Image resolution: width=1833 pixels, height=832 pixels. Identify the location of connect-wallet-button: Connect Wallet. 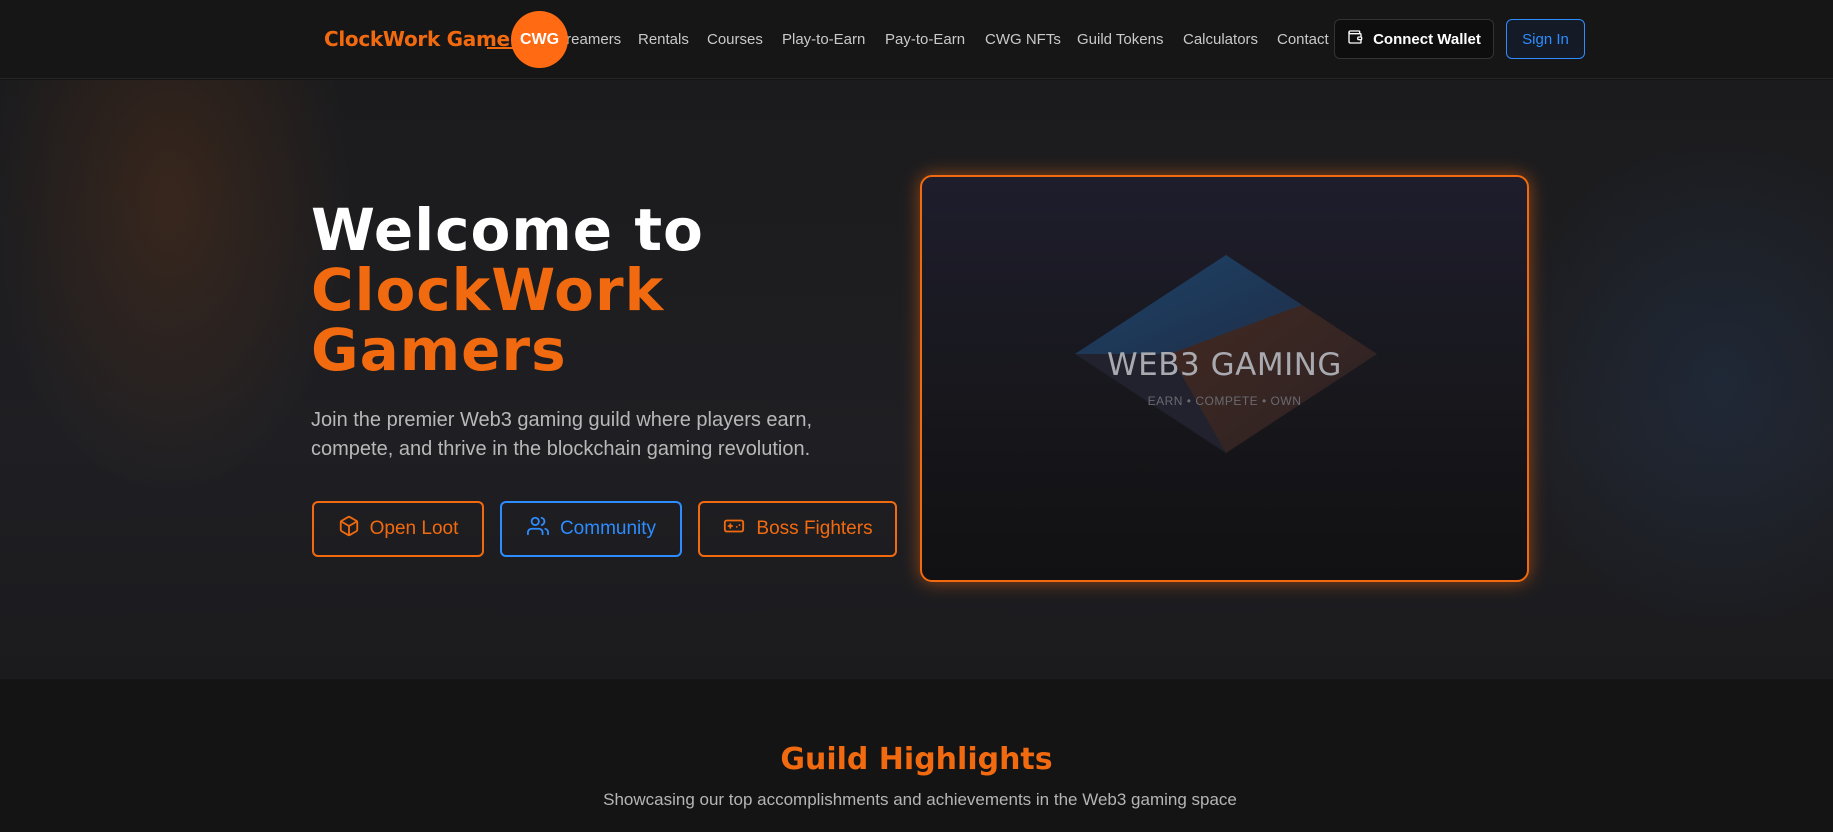
(1414, 39).